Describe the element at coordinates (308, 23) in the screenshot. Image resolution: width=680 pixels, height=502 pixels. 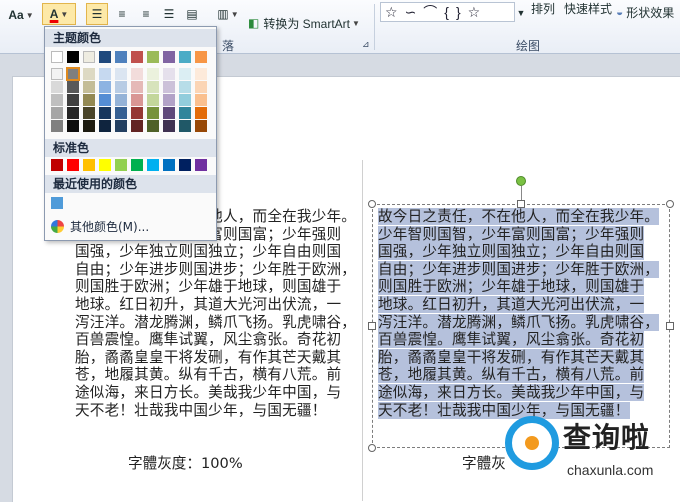
I see `convert-smartart-button: ◧ 转换为 SmartArt ▼` at that location.